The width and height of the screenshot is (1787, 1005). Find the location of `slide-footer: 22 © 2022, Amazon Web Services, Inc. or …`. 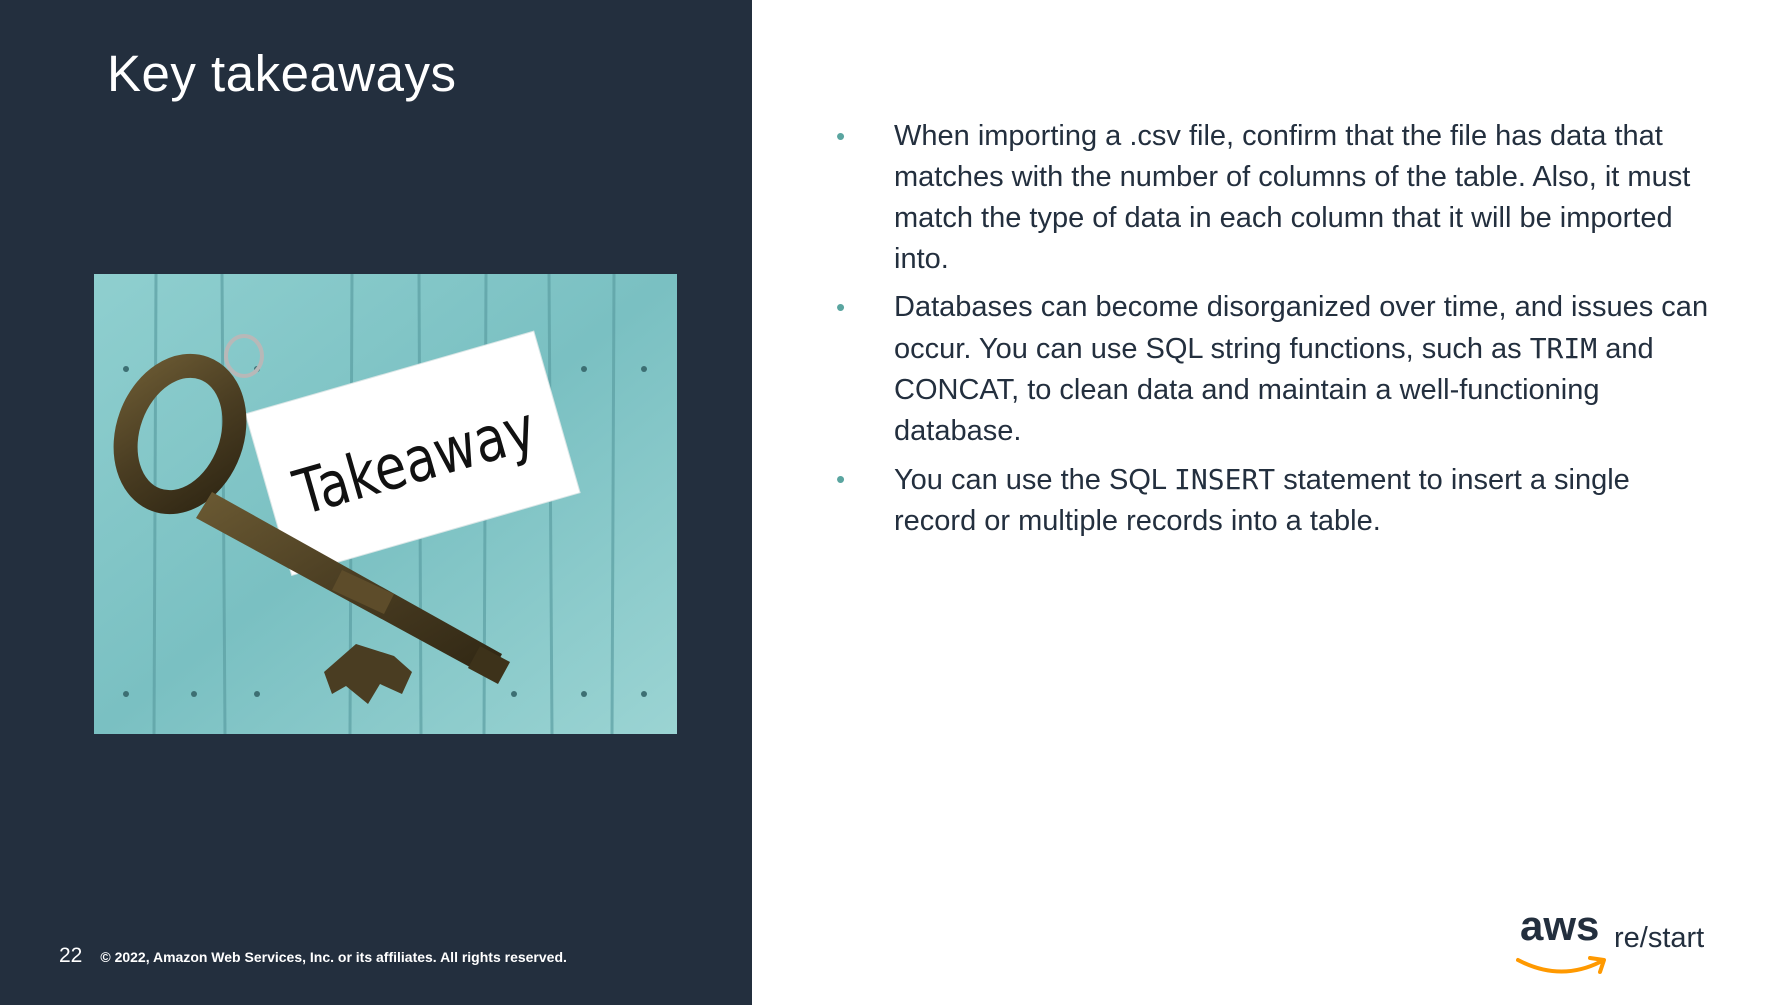

slide-footer: 22 © 2022, Amazon Web Services, Inc. or … is located at coordinates (313, 956).